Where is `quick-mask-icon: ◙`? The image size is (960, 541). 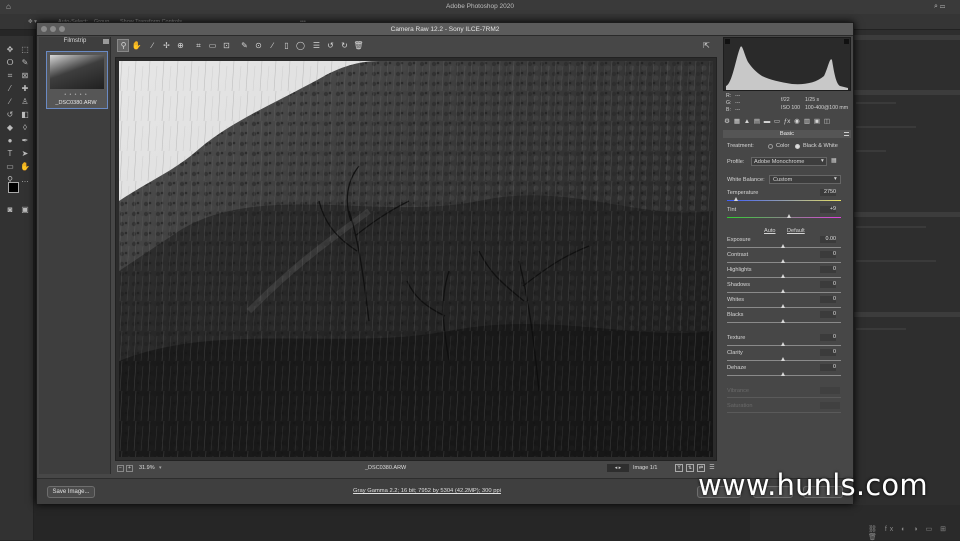 quick-mask-icon: ◙ is located at coordinates (10, 210).